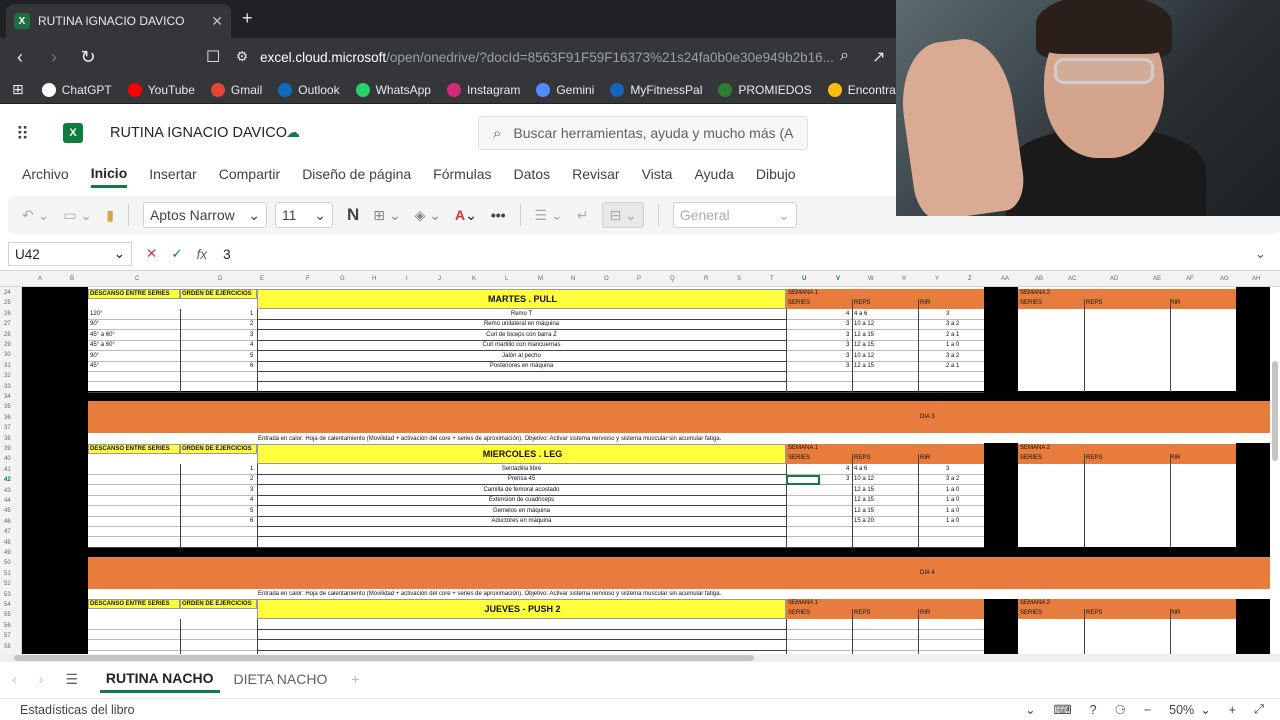 The image size is (1280, 720). I want to click on bookmark-item: Gemini, so click(565, 89).